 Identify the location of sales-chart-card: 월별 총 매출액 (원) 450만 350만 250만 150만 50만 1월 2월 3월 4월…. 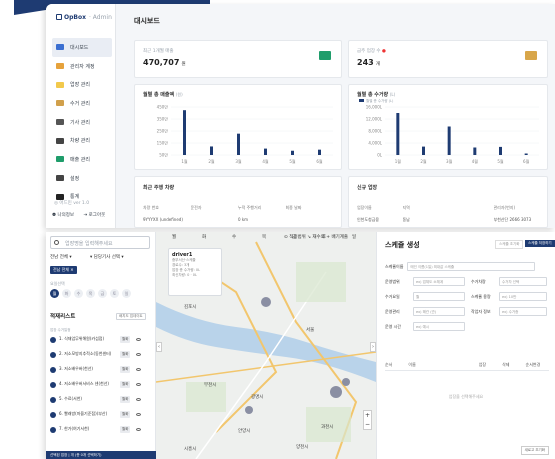
(238, 127).